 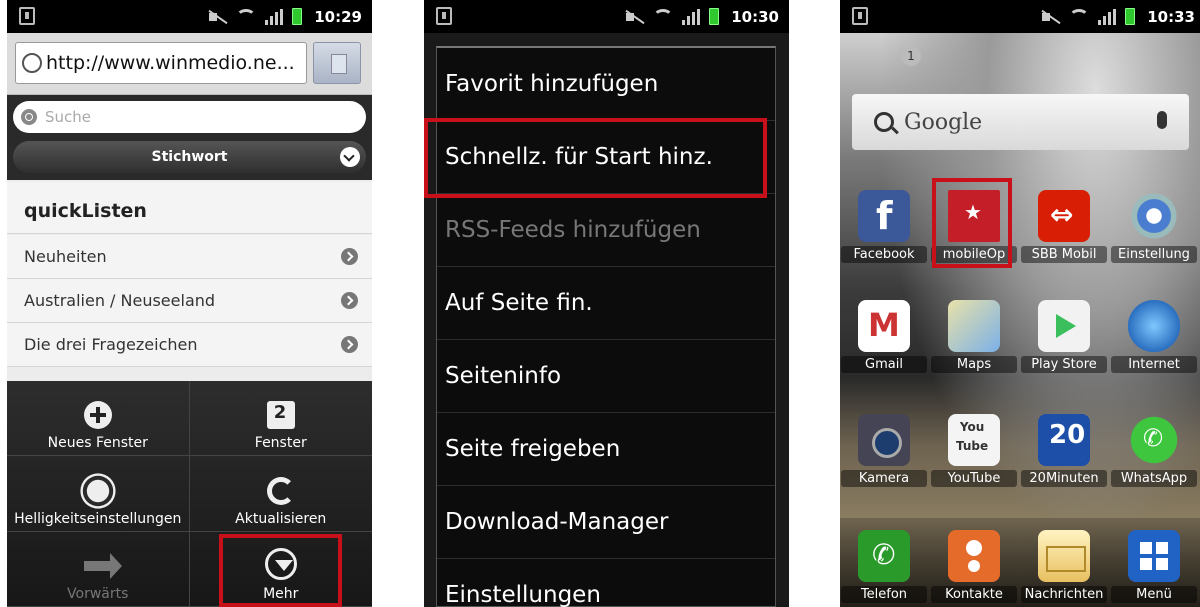 I want to click on mobileopac-bookmark-icon, so click(x=974, y=216).